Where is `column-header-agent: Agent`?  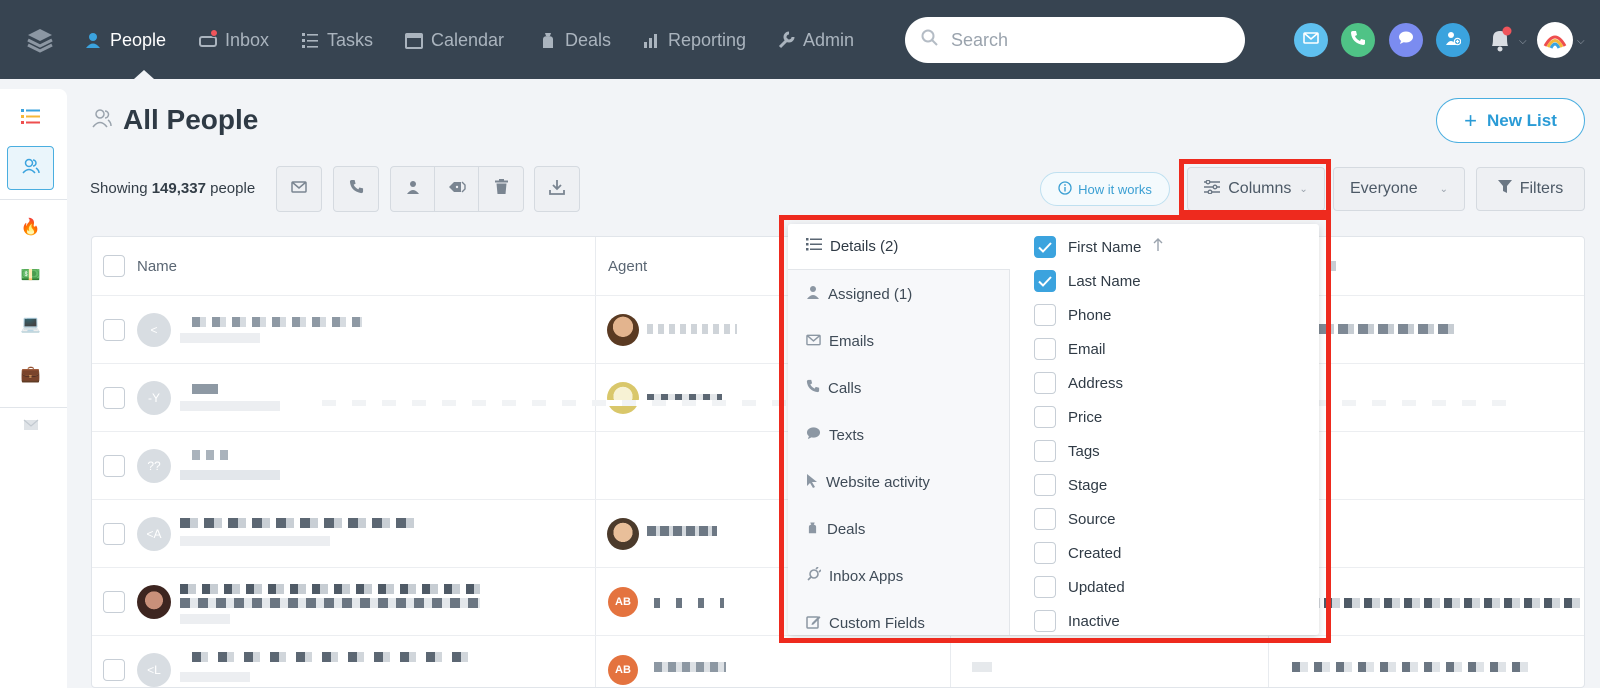 column-header-agent: Agent is located at coordinates (627, 266).